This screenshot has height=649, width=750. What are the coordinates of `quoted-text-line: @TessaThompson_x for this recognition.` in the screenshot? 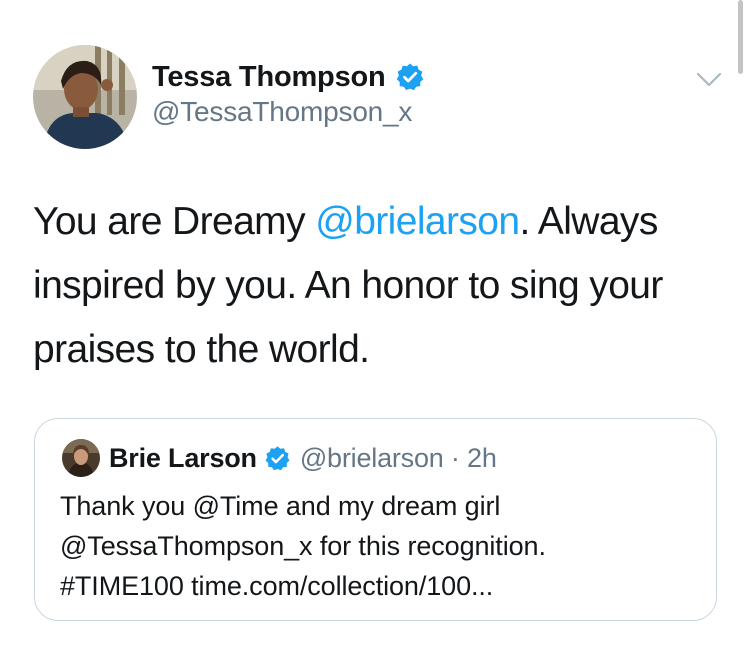 It's located at (303, 546).